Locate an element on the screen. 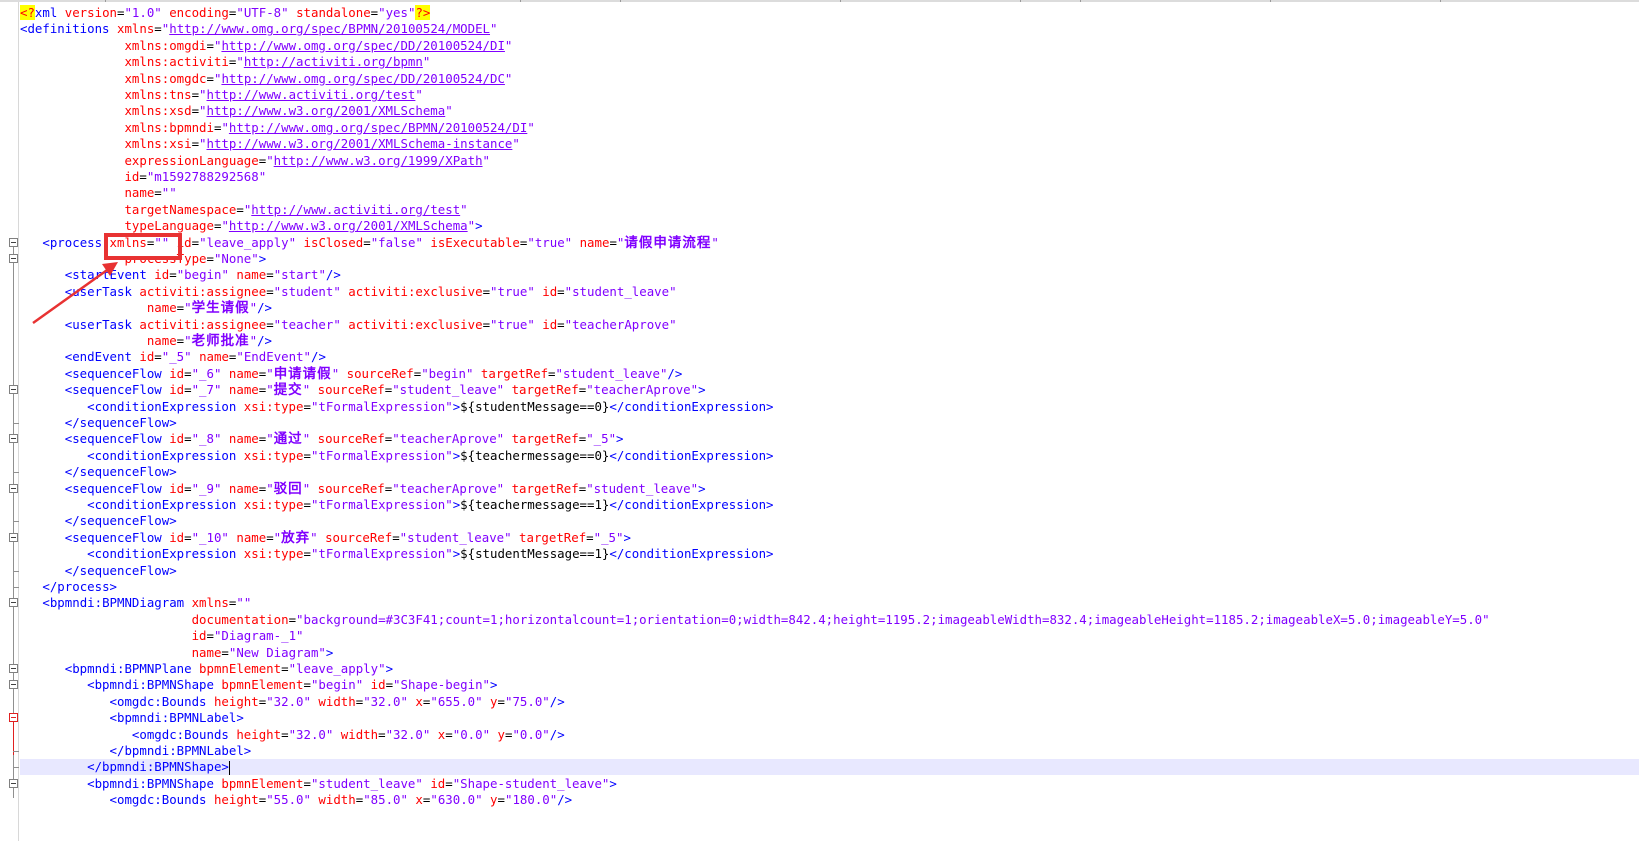 Image resolution: width=1639 pixels, height=841 pixels. code-line: name="New Diagram"> is located at coordinates (829, 653).